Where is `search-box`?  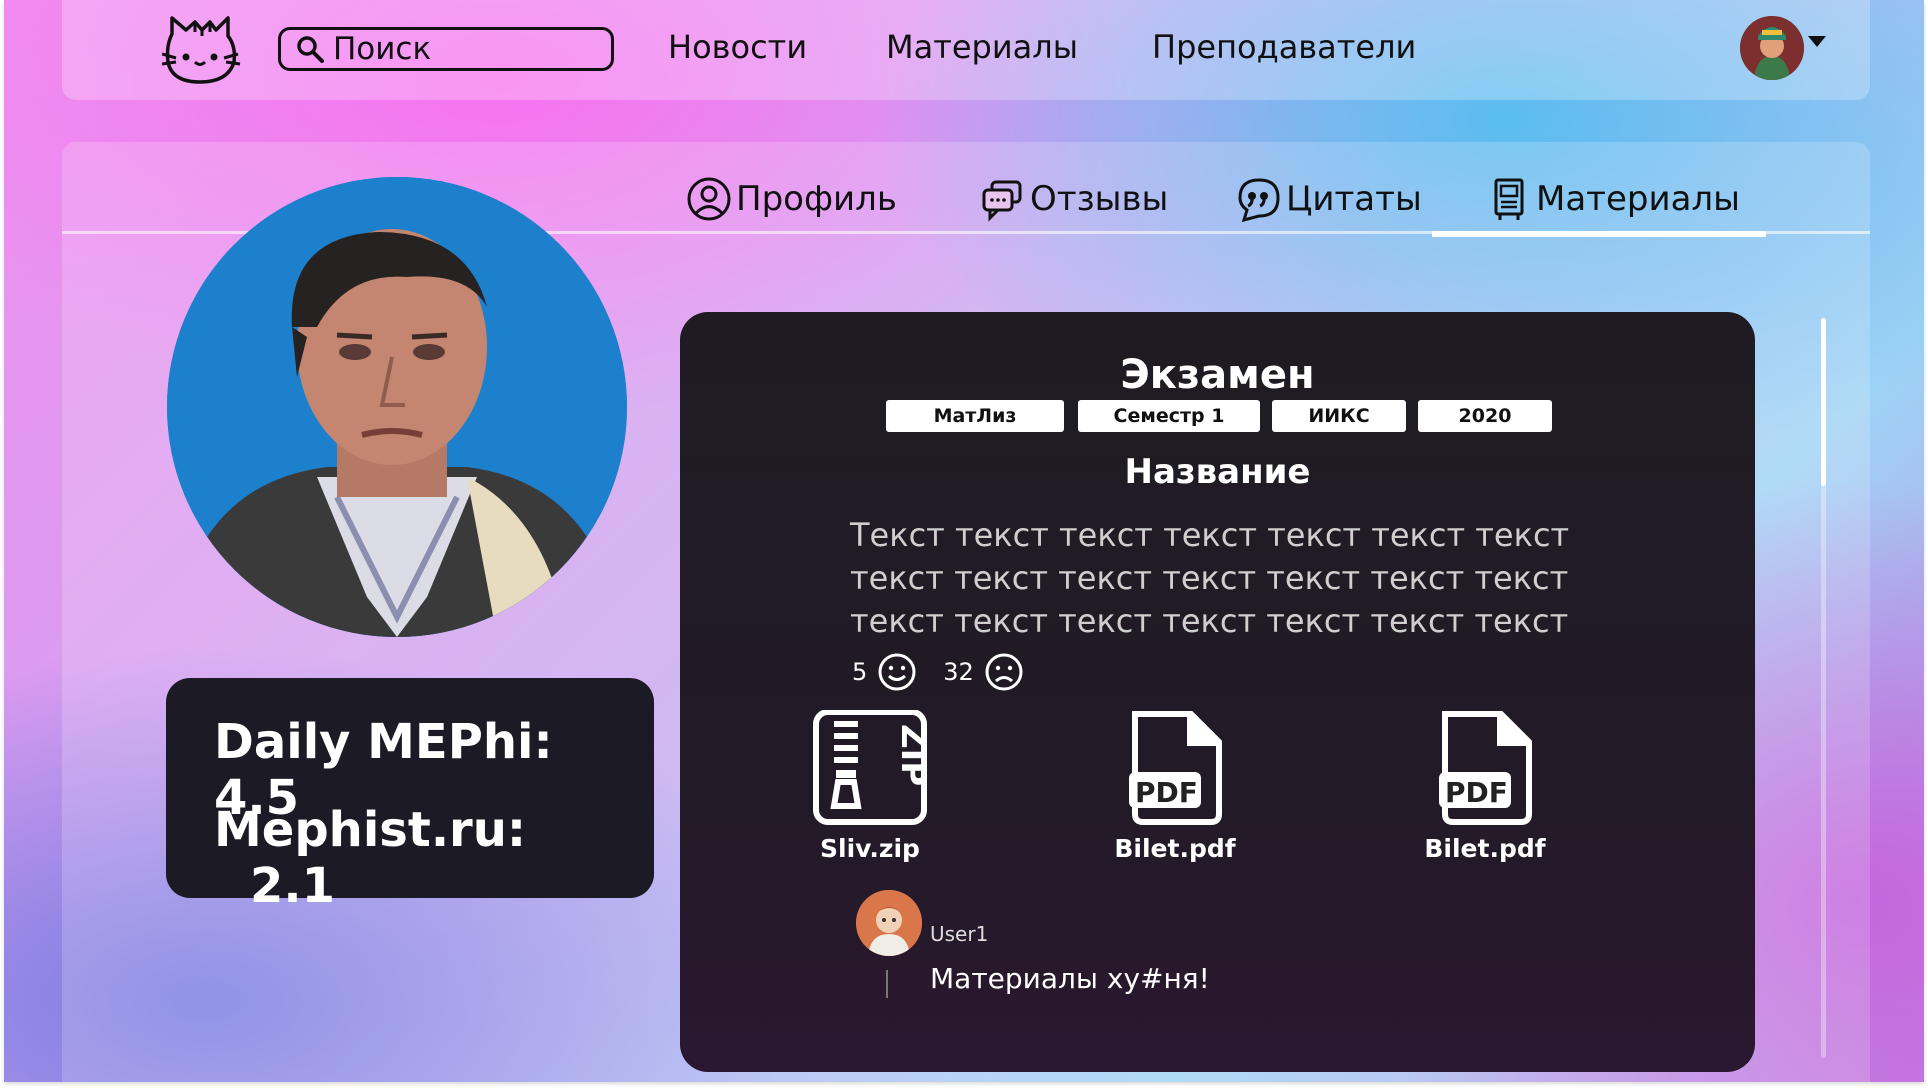 search-box is located at coordinates (446, 49).